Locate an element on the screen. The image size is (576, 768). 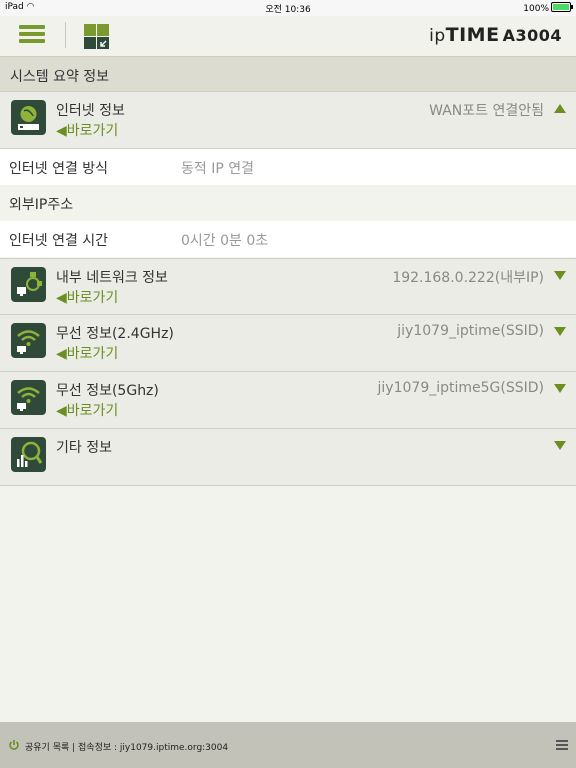
model-name: A3004 is located at coordinates (532, 35).